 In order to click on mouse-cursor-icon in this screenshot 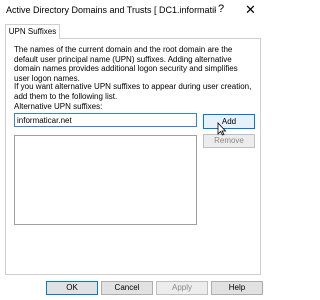, I will do `click(222, 129)`.